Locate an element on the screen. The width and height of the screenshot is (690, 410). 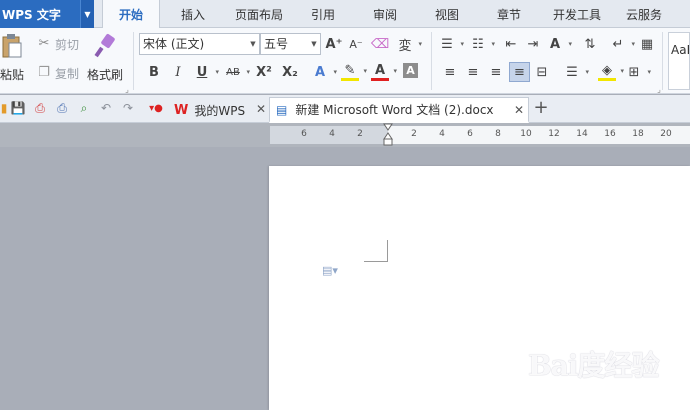
app-title: WPS 文字 is located at coordinates (31, 14).